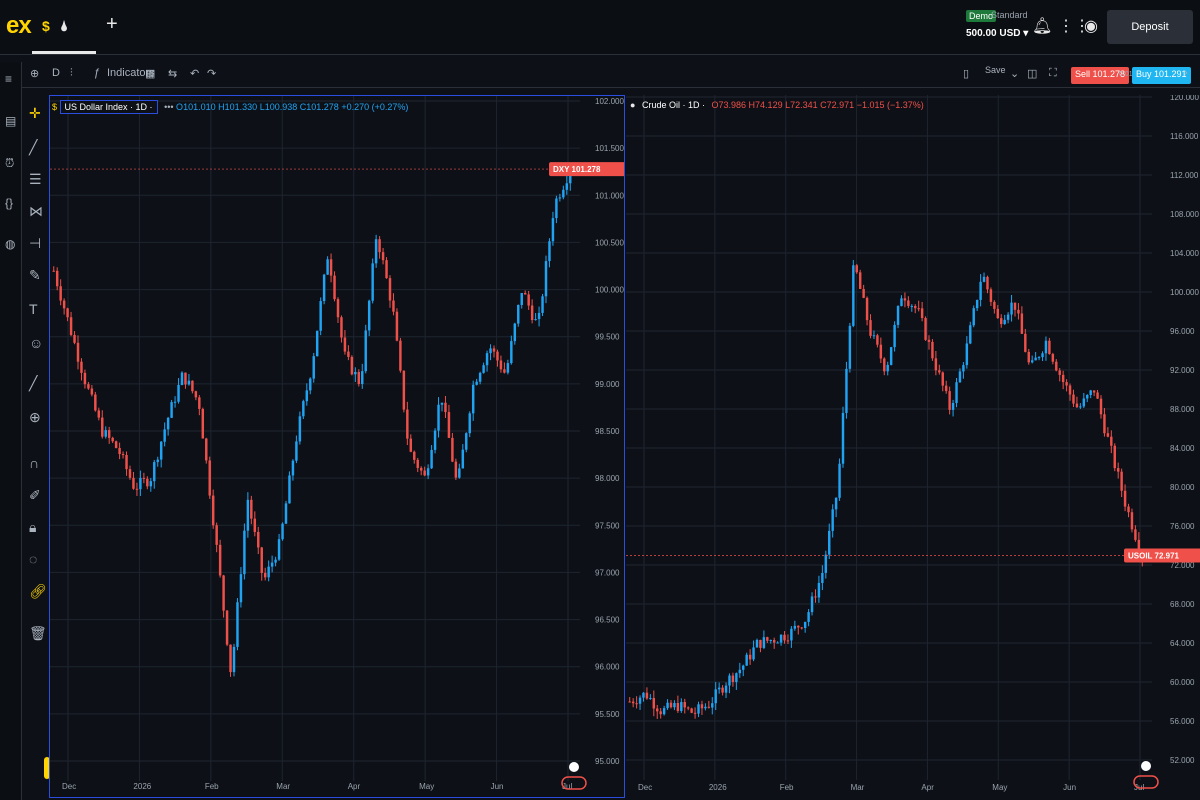  Describe the element at coordinates (35, 243) in the screenshot. I see `prediction-icon: ⊣` at that location.